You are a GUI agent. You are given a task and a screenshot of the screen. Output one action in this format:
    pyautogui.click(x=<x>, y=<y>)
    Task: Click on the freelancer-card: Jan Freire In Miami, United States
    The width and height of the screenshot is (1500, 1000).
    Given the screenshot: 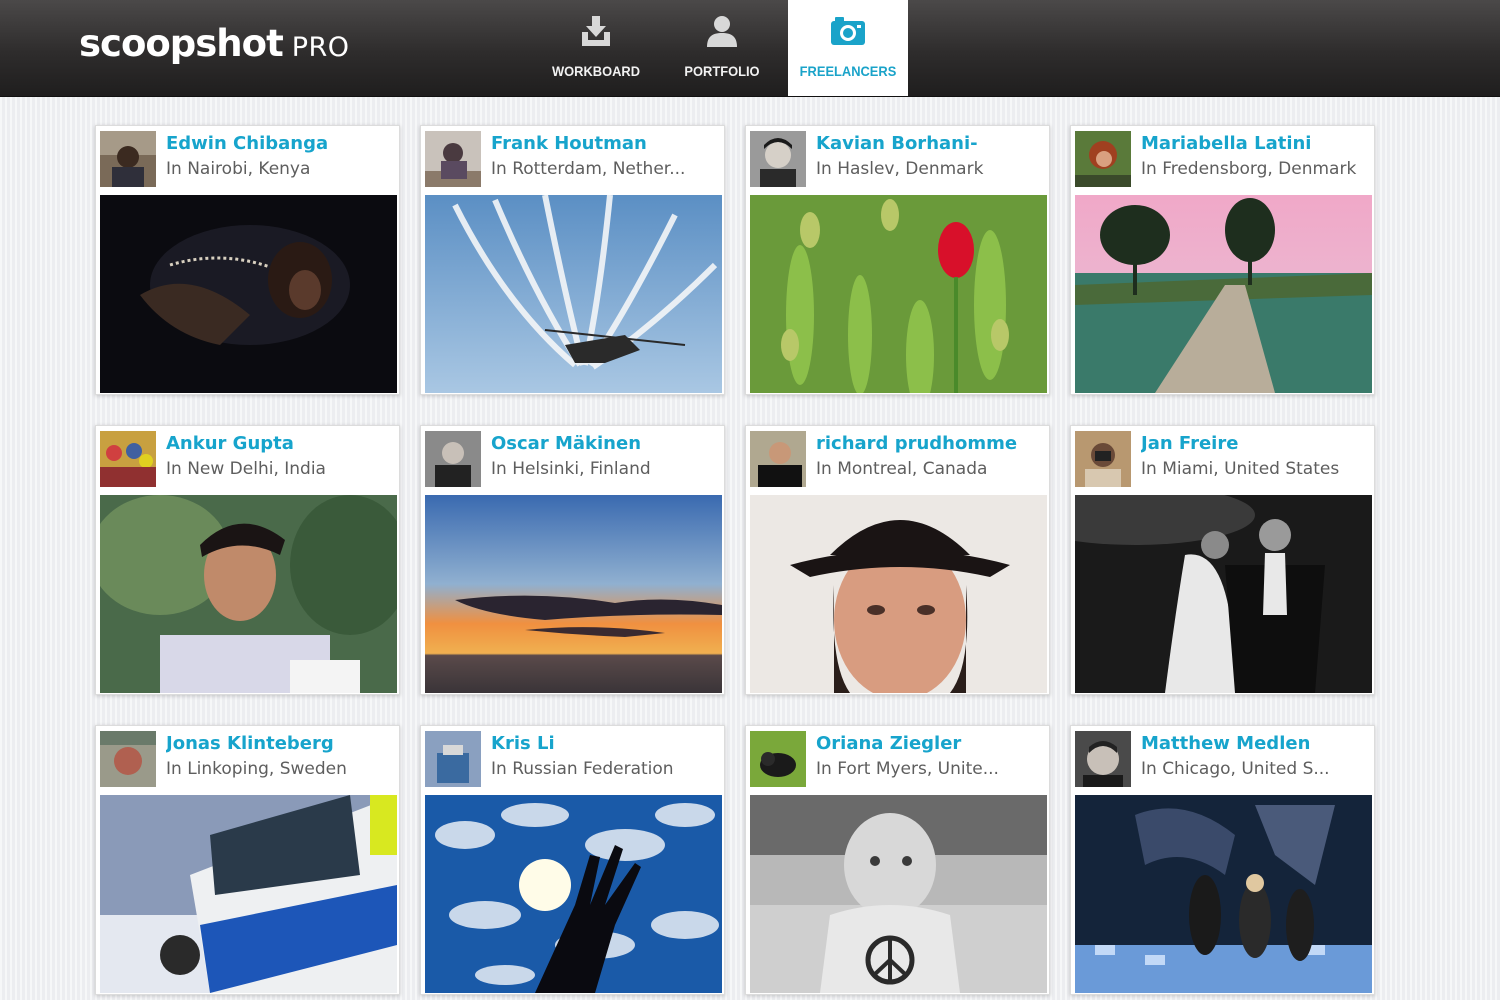 What is the action you would take?
    pyautogui.click(x=1222, y=560)
    